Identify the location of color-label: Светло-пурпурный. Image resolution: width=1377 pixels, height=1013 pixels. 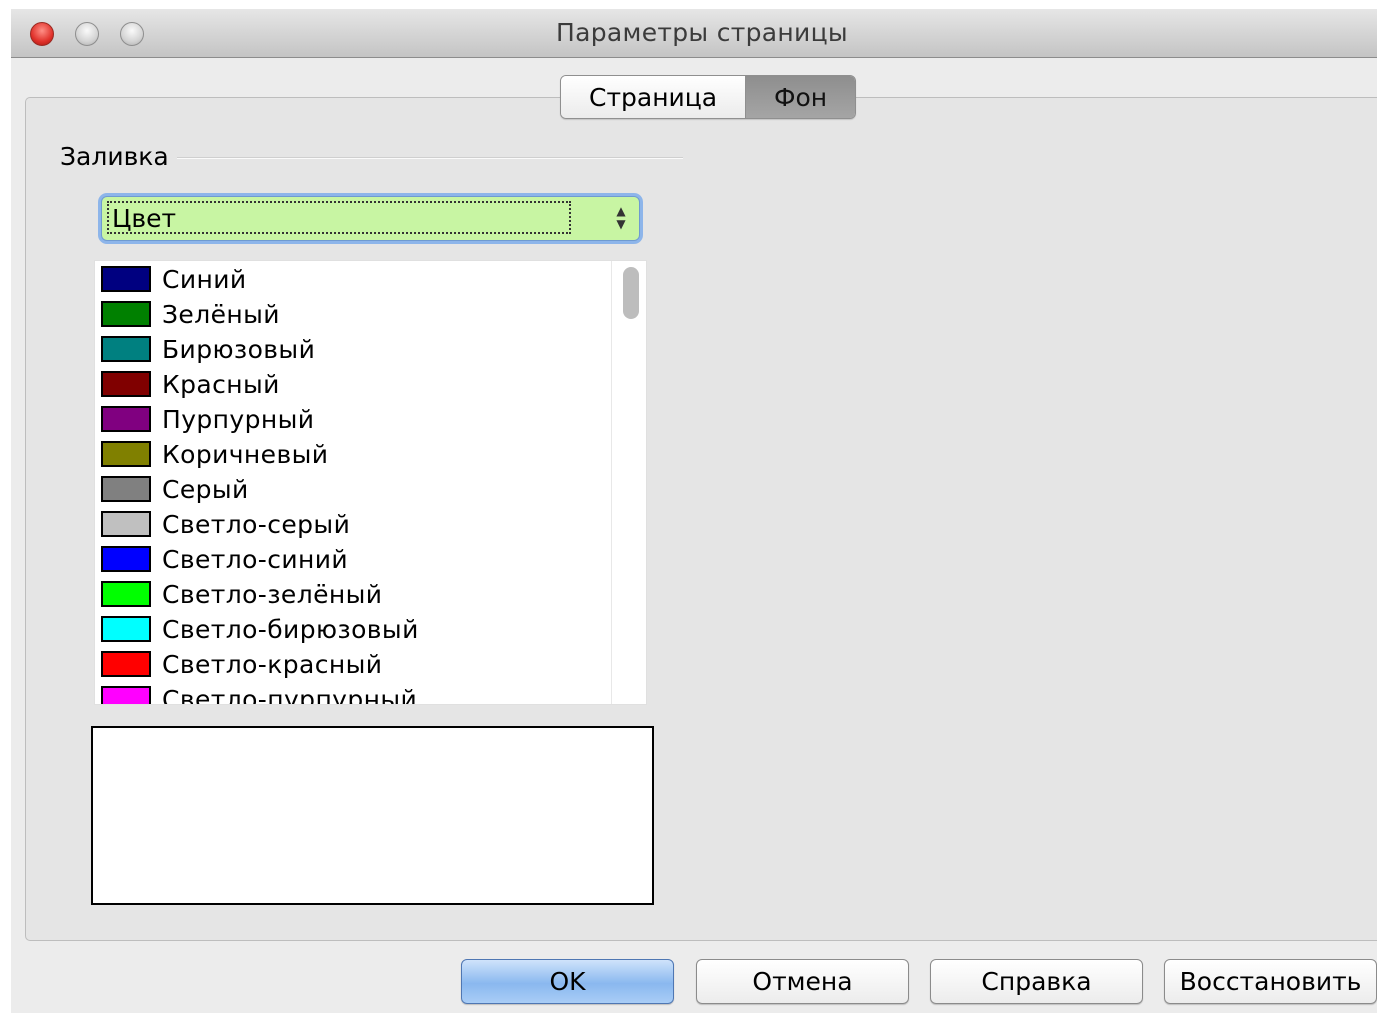
(290, 695).